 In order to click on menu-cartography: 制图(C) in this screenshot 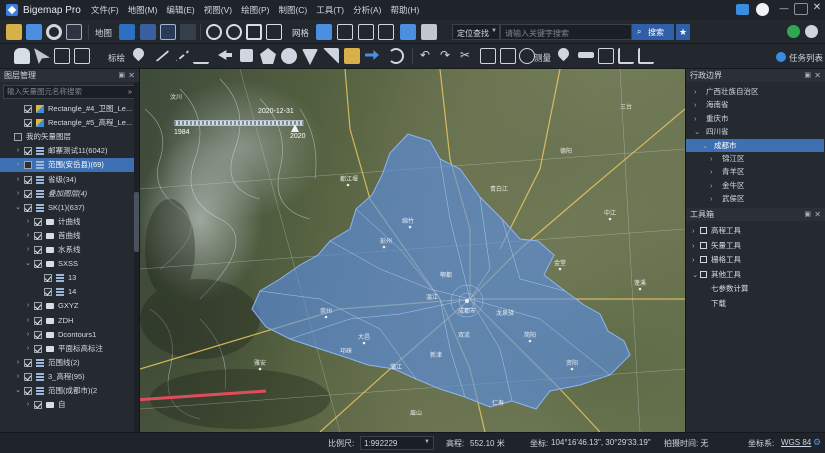, I will do `click(292, 10)`.